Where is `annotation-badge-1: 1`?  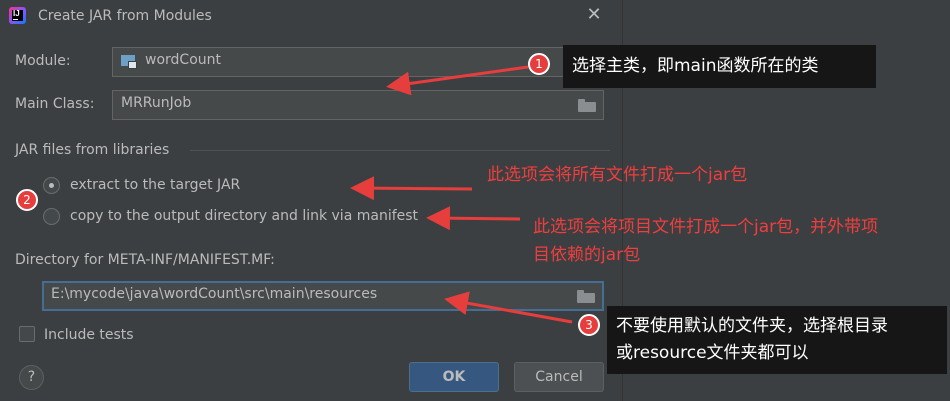
annotation-badge-1: 1 is located at coordinates (539, 64).